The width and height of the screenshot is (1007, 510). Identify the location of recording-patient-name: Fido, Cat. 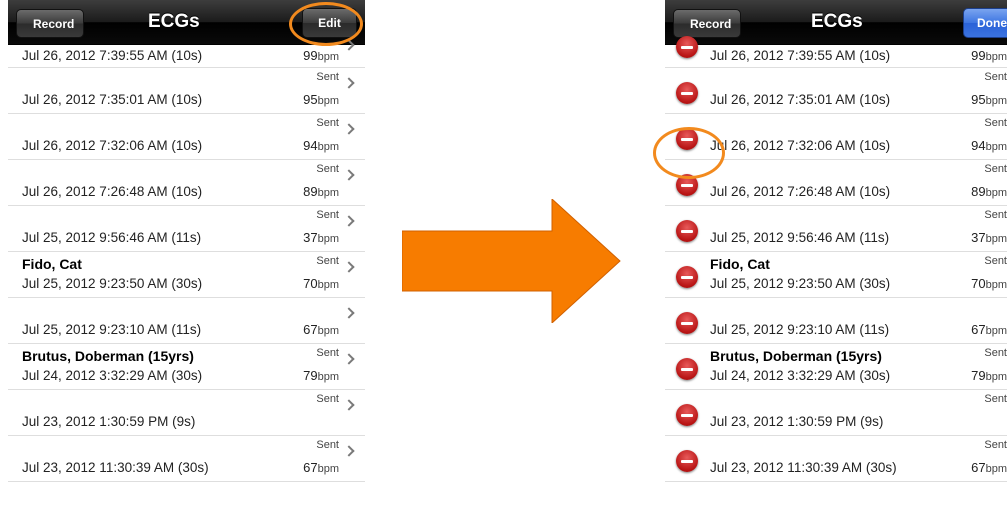
(52, 264).